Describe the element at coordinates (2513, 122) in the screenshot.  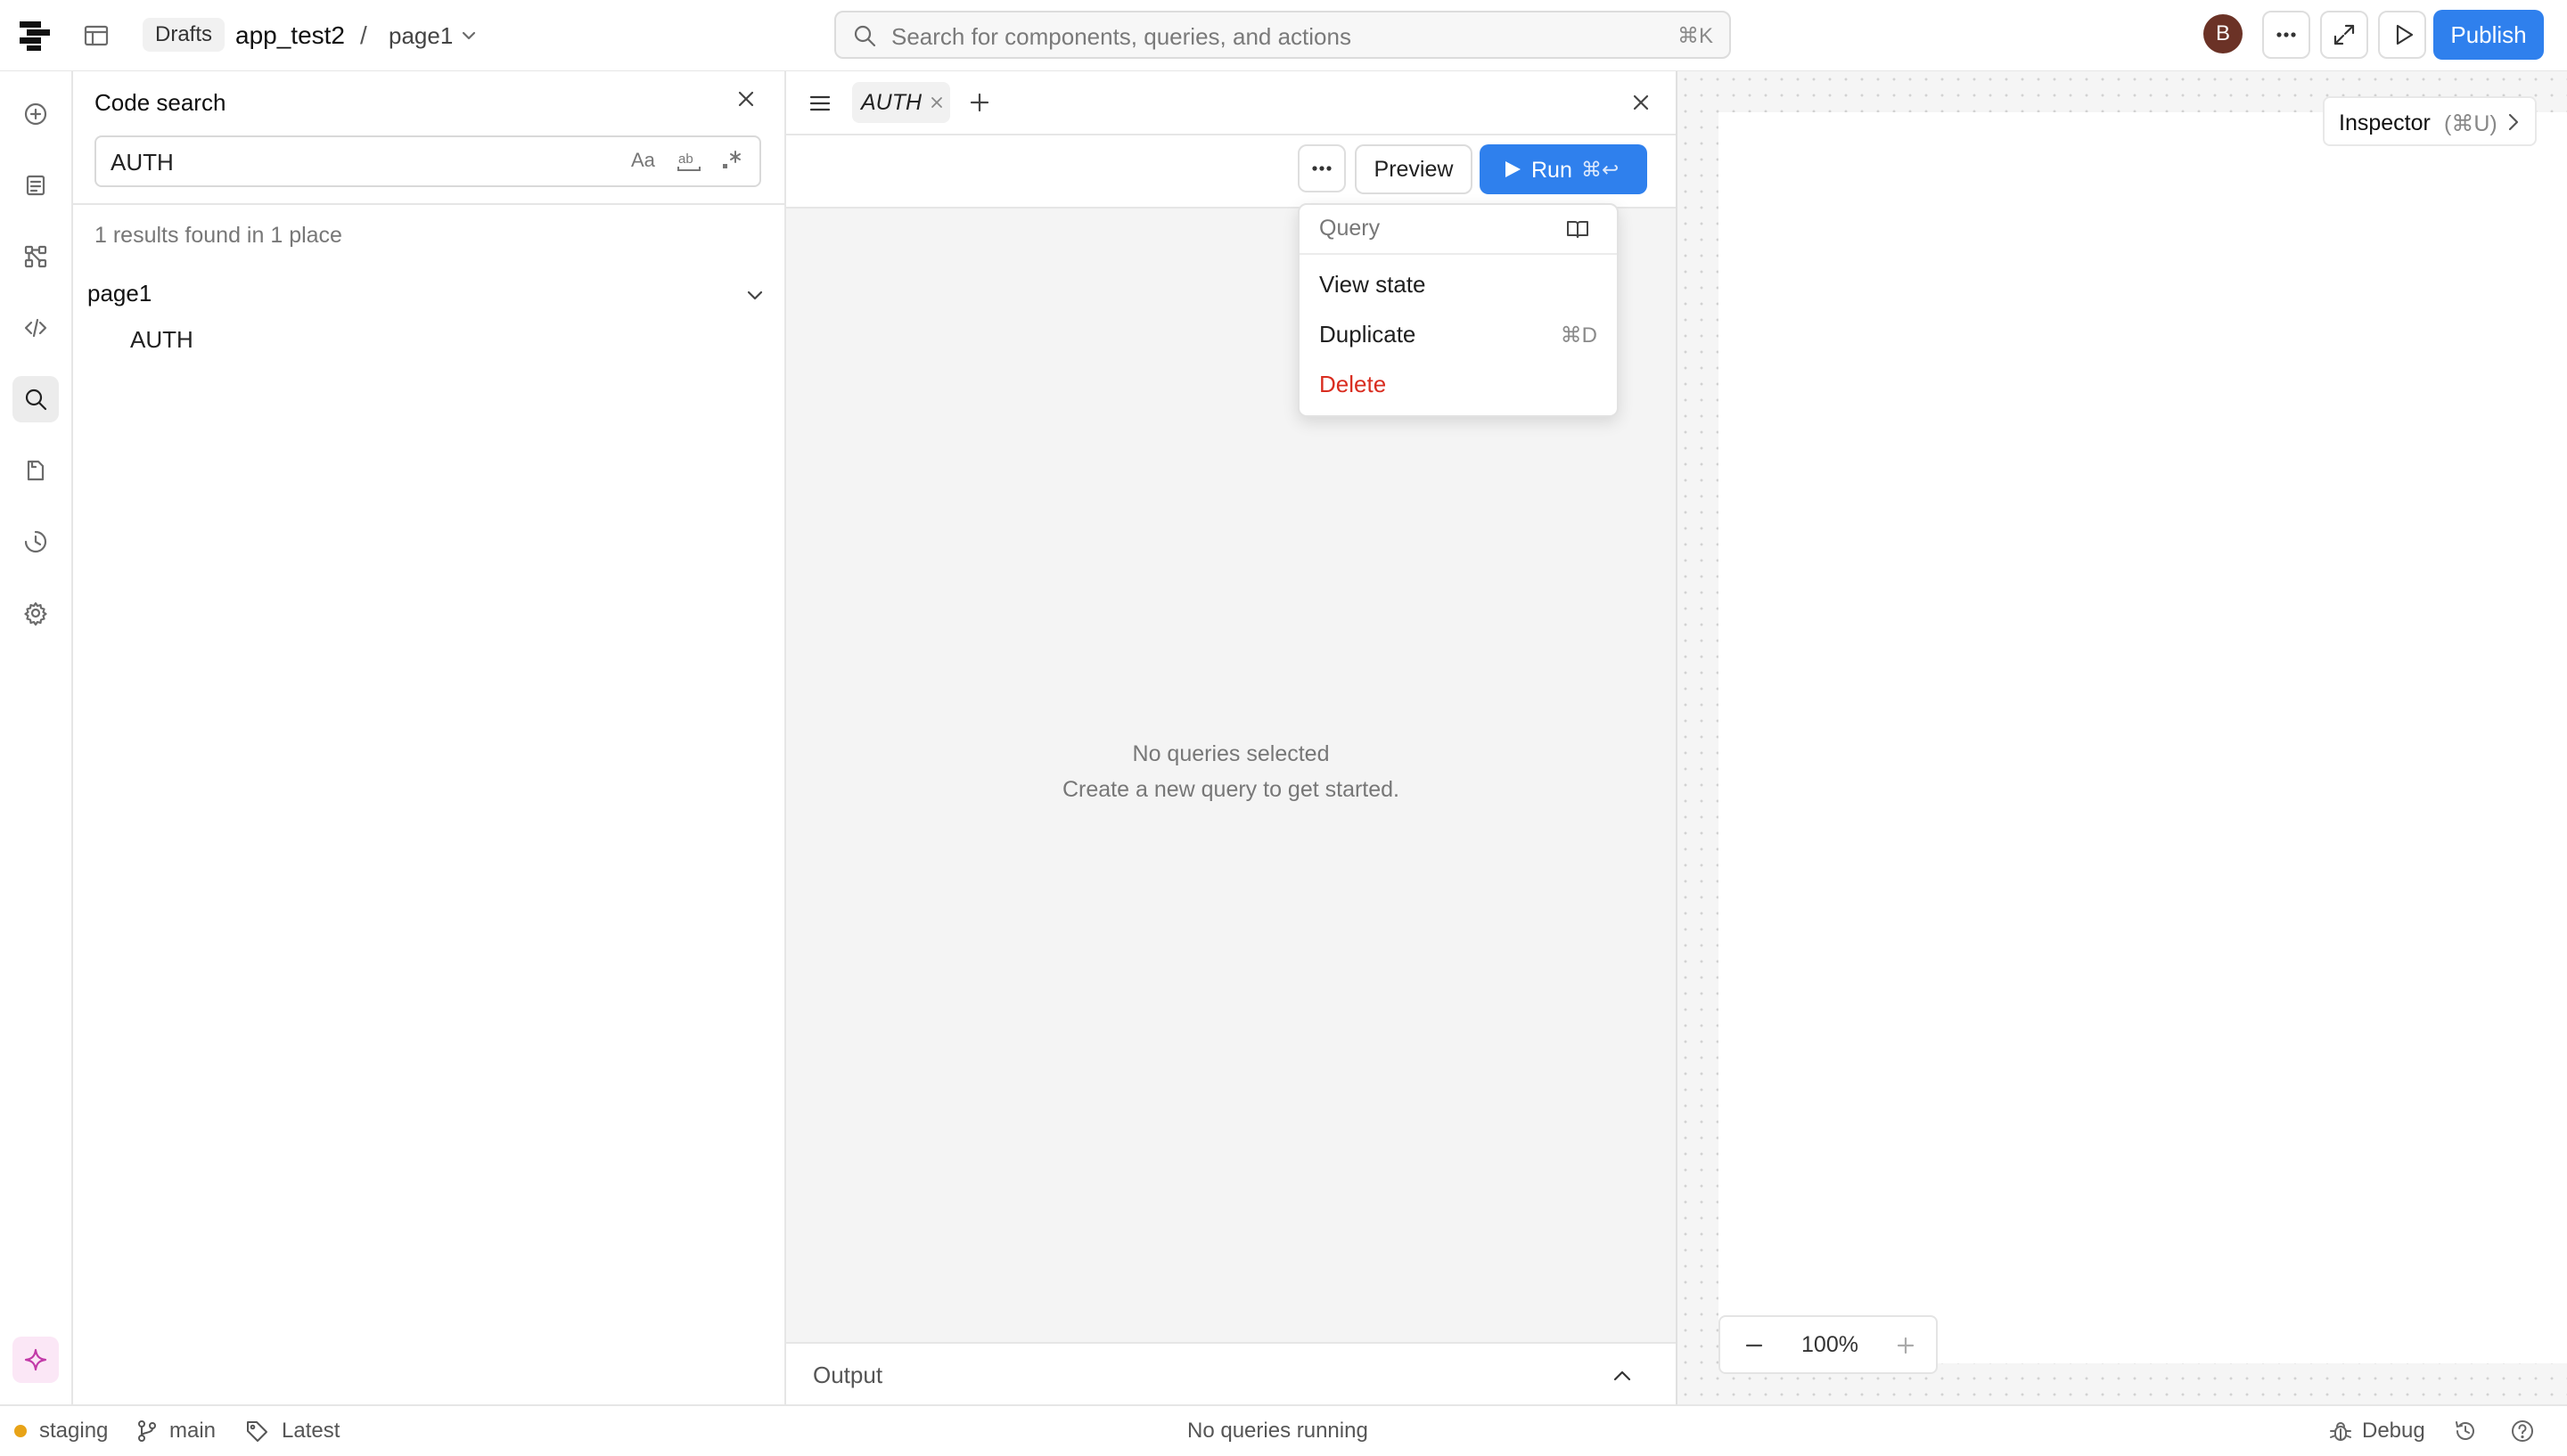
I see `chevron-right-icon` at that location.